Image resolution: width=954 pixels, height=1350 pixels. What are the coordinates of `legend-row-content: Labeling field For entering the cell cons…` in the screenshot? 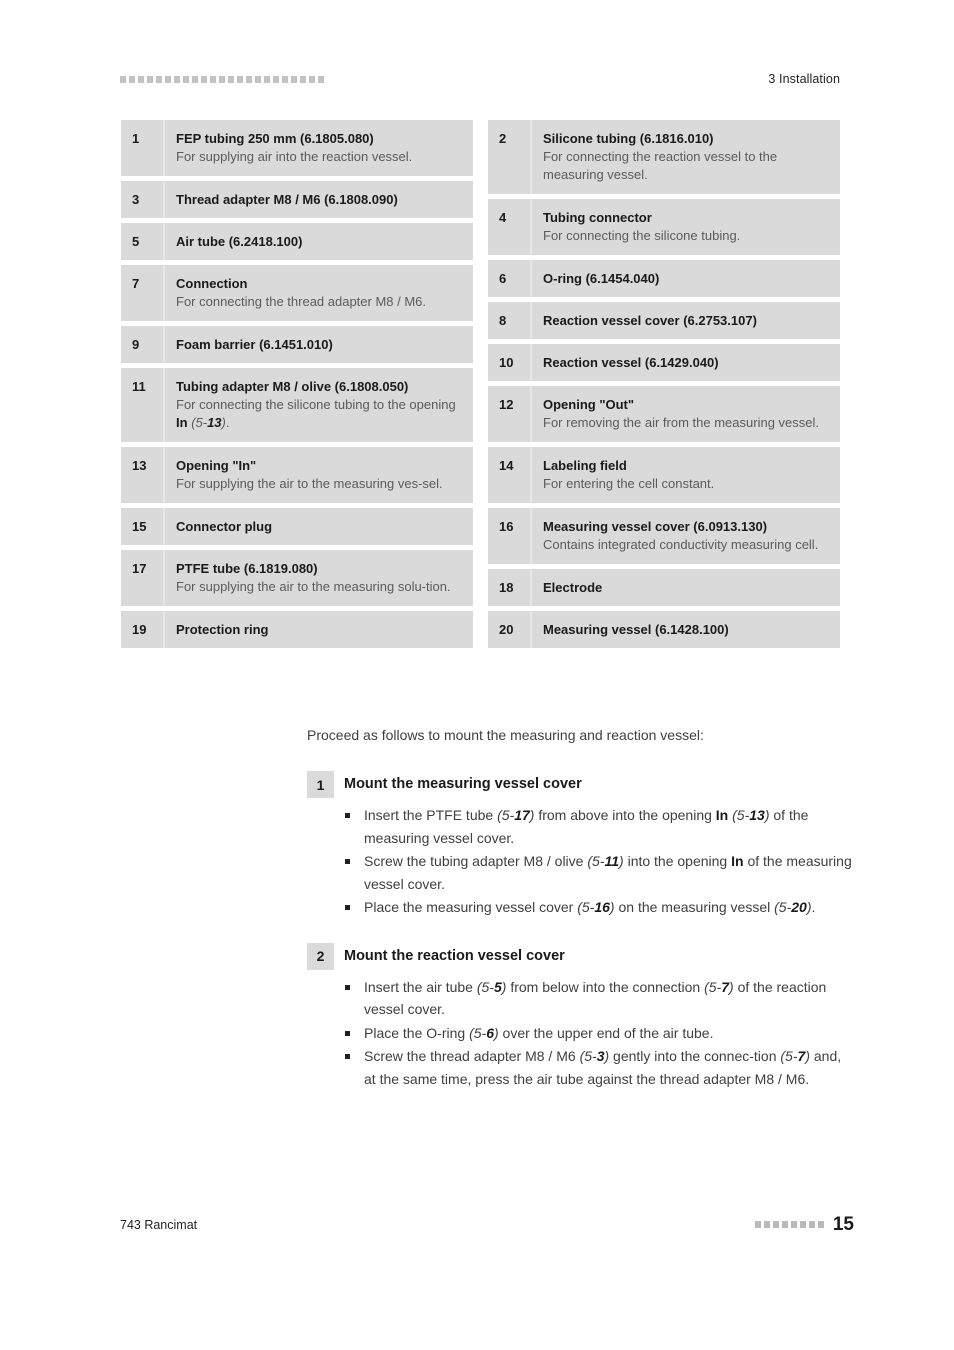 It's located at (685, 475).